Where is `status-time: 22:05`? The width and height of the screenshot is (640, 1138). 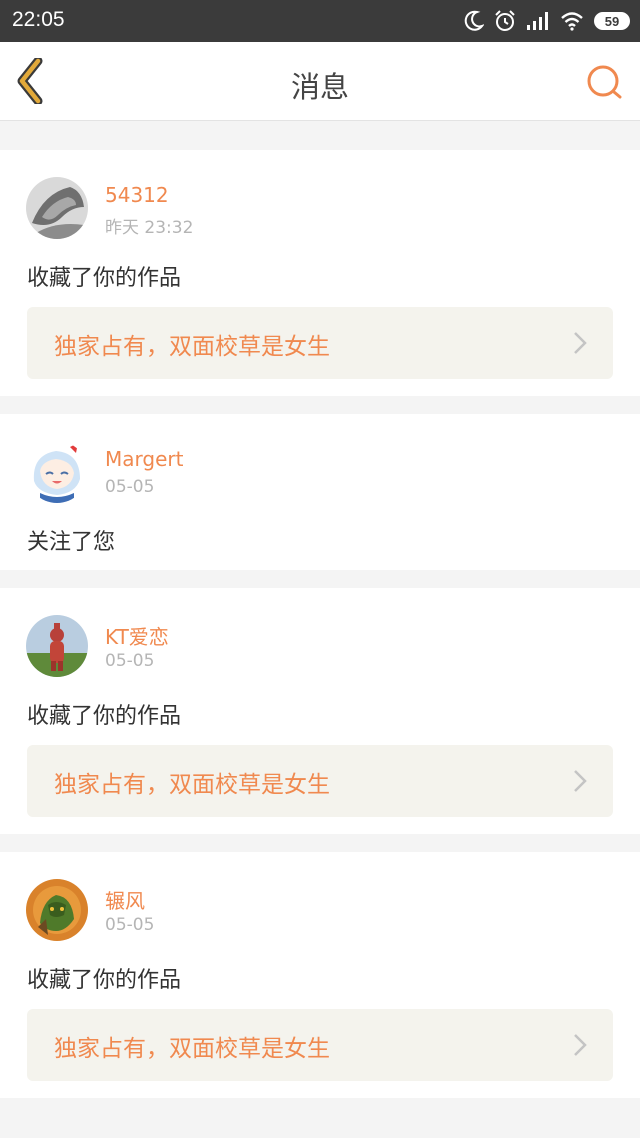 status-time: 22:05 is located at coordinates (38, 19).